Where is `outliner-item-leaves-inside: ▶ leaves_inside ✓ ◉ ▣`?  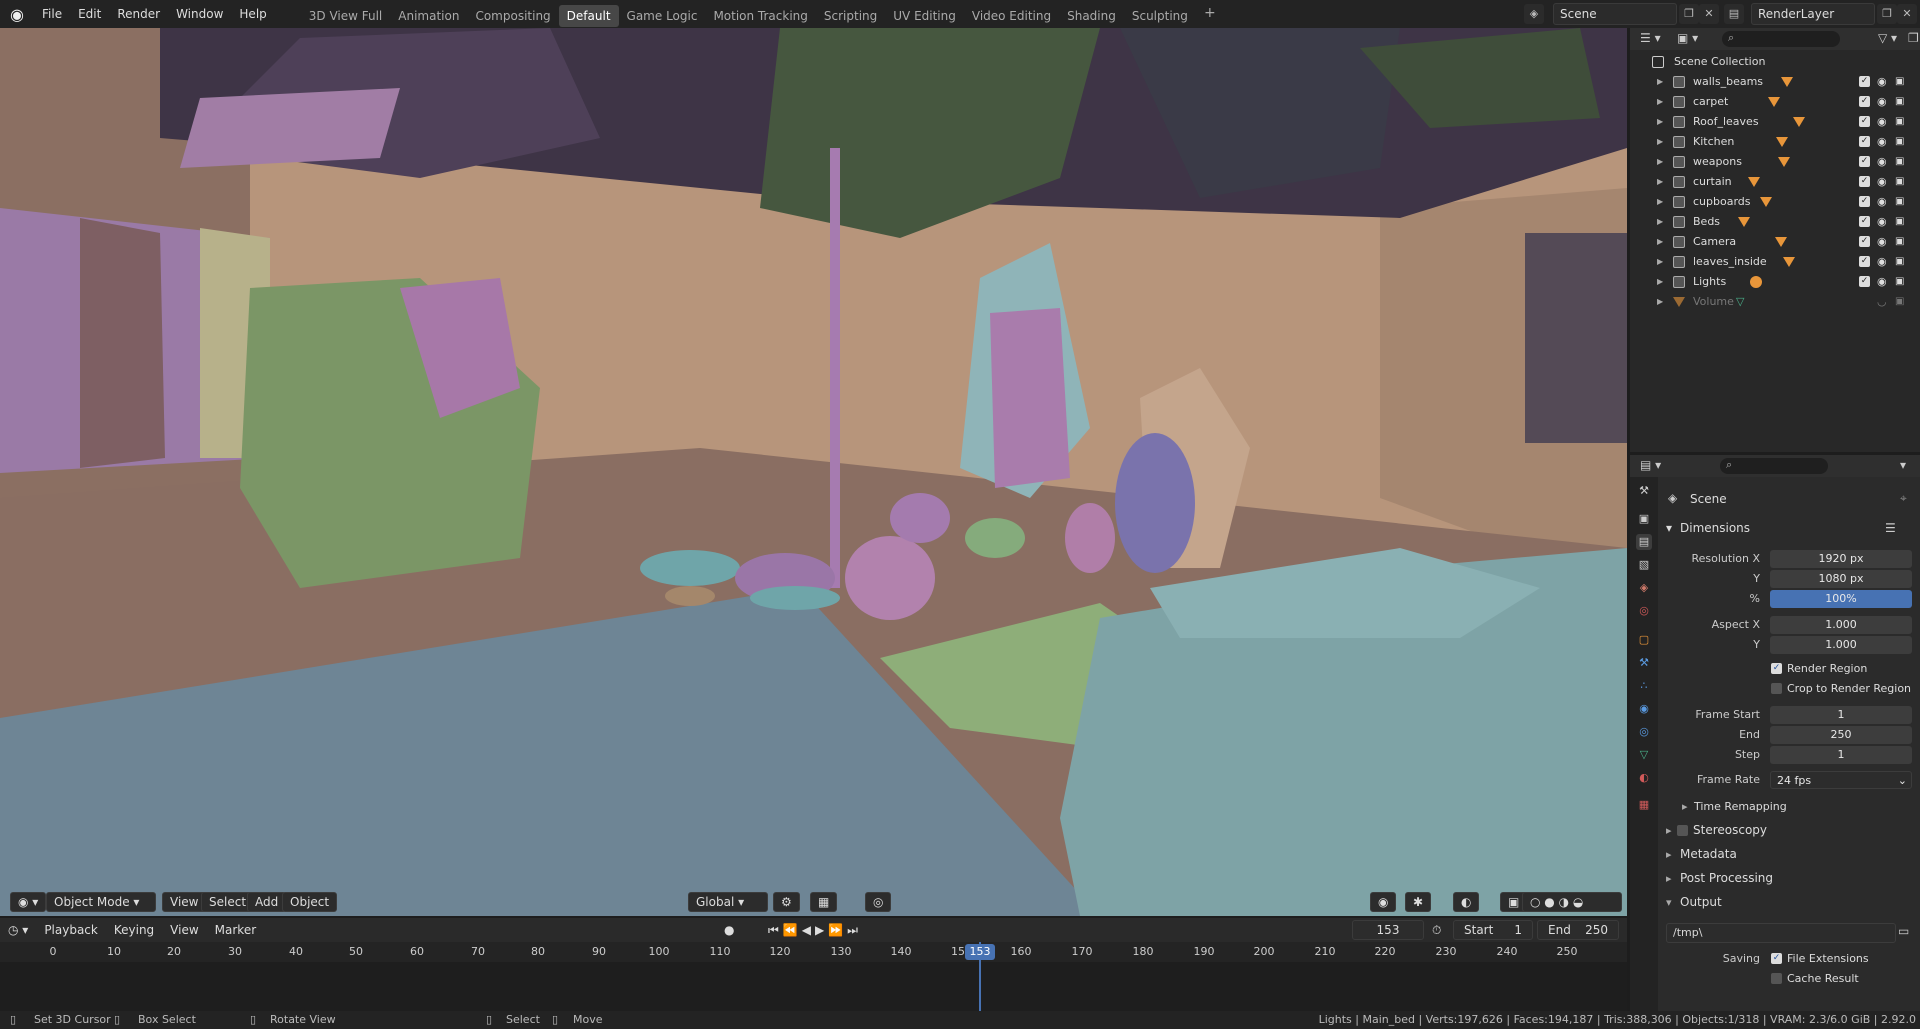
outliner-item-leaves-inside: ▶ leaves_inside ✓ ◉ ▣ is located at coordinates (1775, 262).